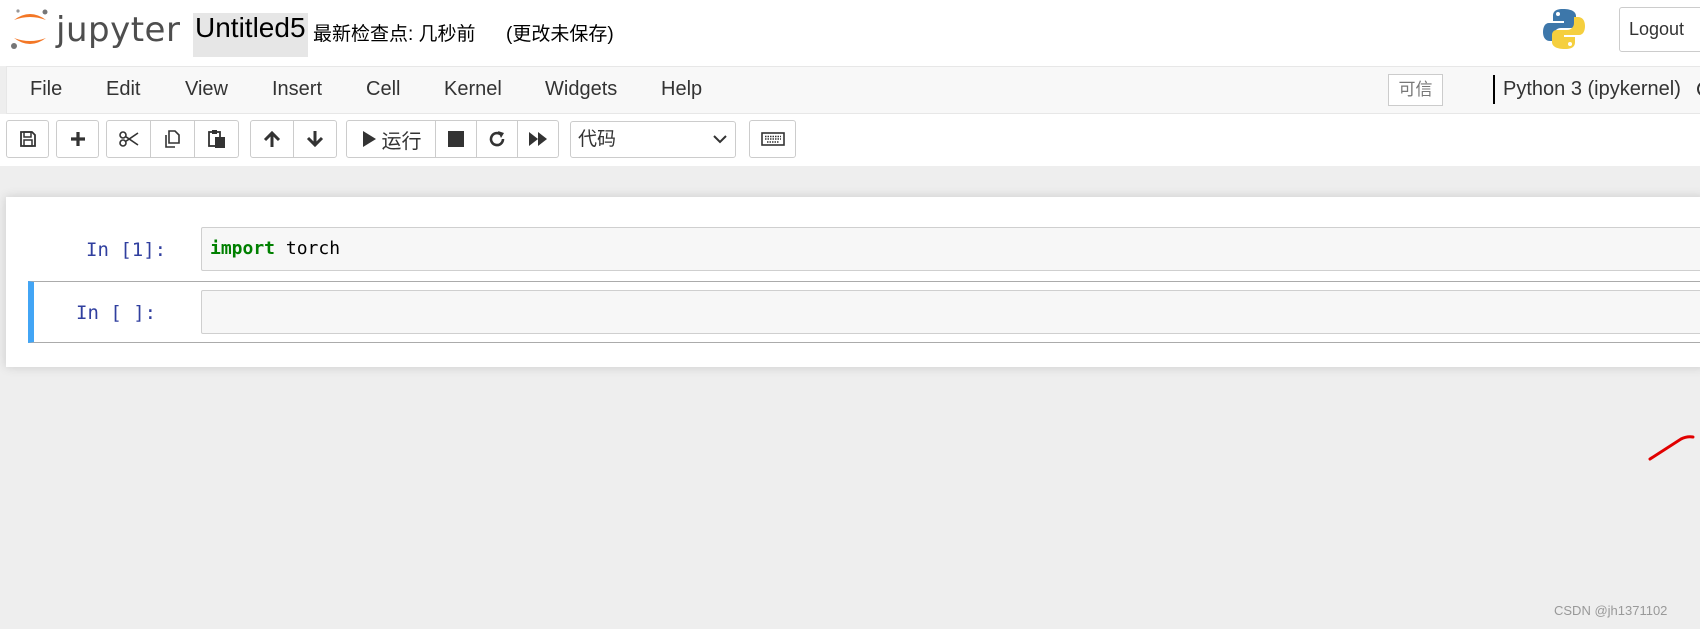 Image resolution: width=1700 pixels, height=629 pixels. Describe the element at coordinates (308, 248) in the screenshot. I see `code-text: torch` at that location.